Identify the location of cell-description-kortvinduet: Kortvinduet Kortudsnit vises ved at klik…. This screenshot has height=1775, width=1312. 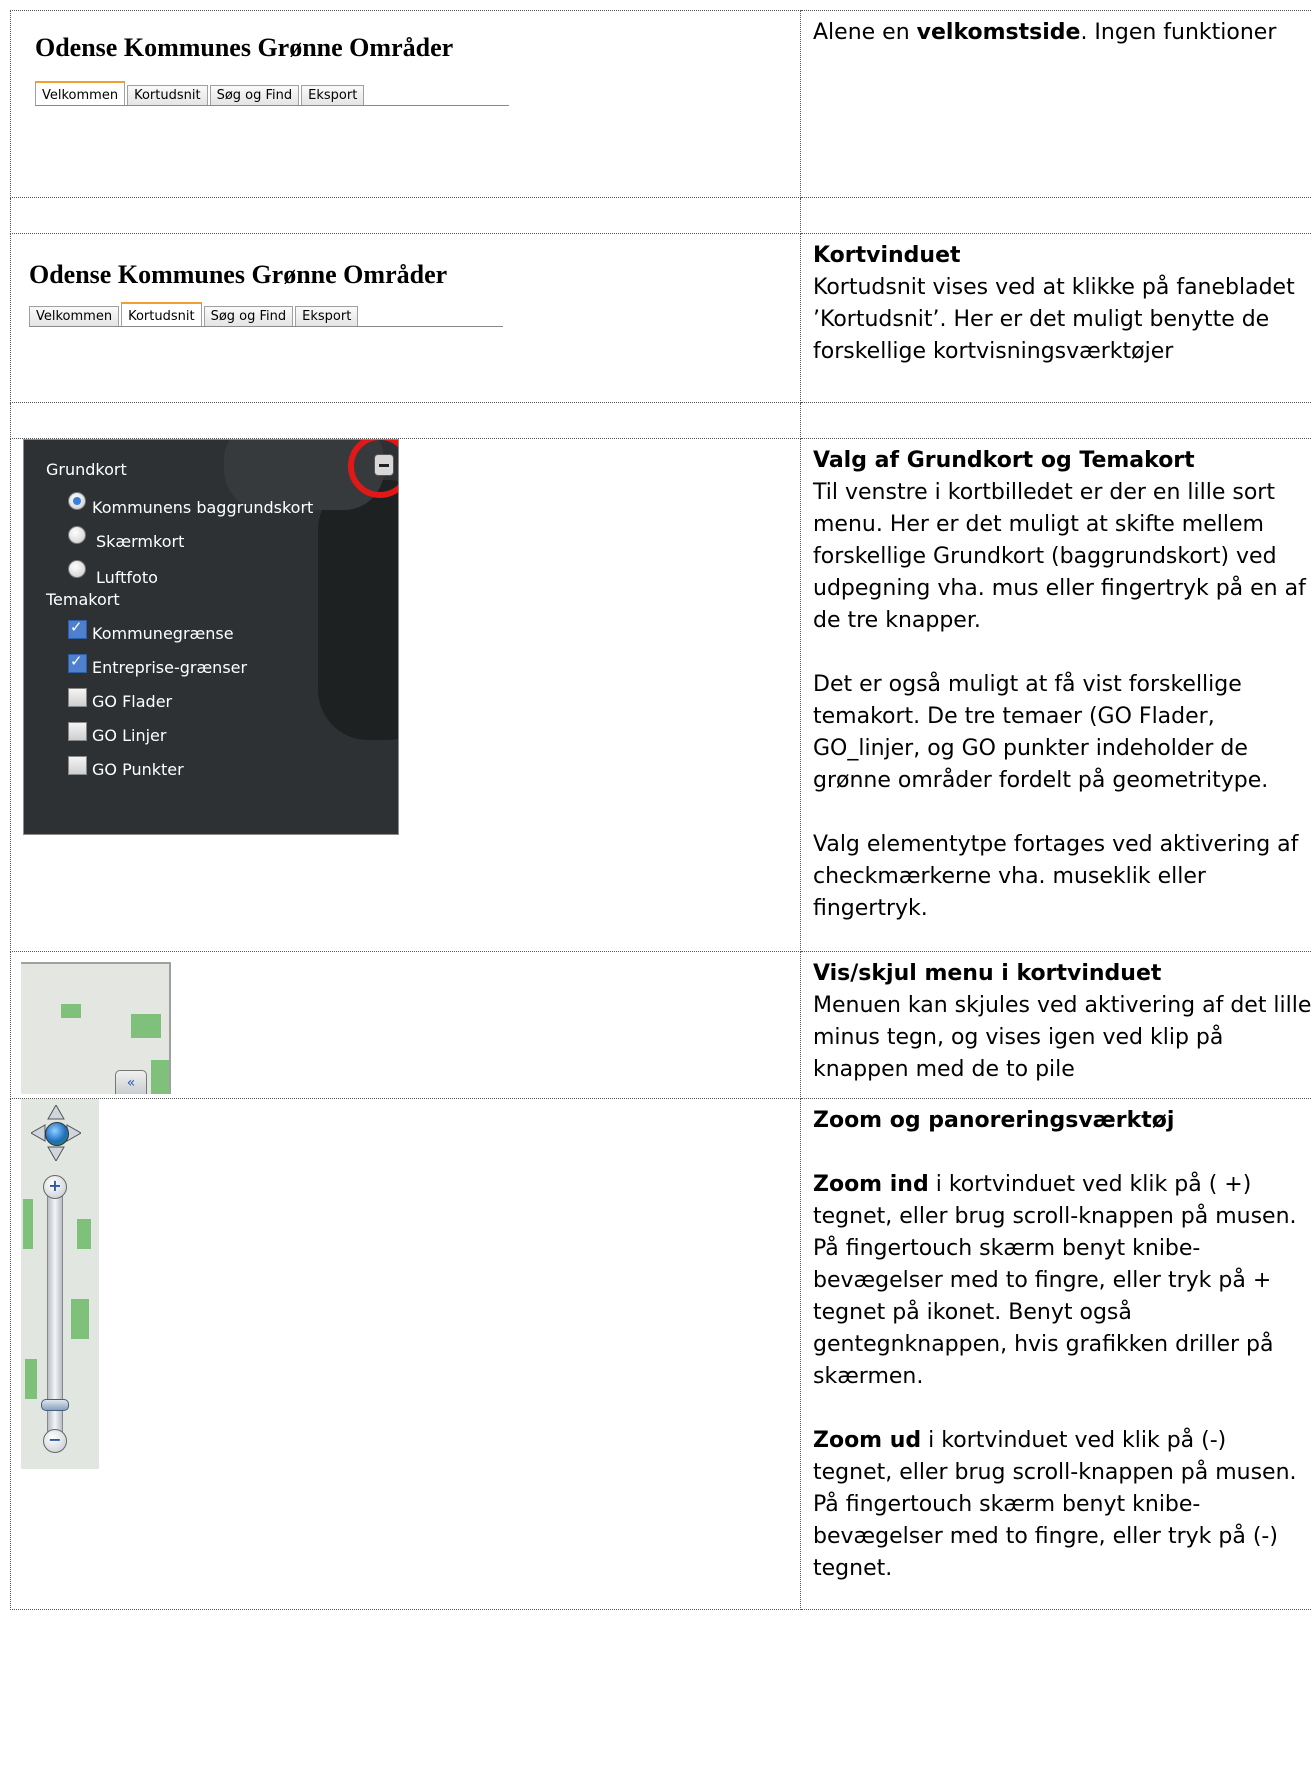
(1056, 318).